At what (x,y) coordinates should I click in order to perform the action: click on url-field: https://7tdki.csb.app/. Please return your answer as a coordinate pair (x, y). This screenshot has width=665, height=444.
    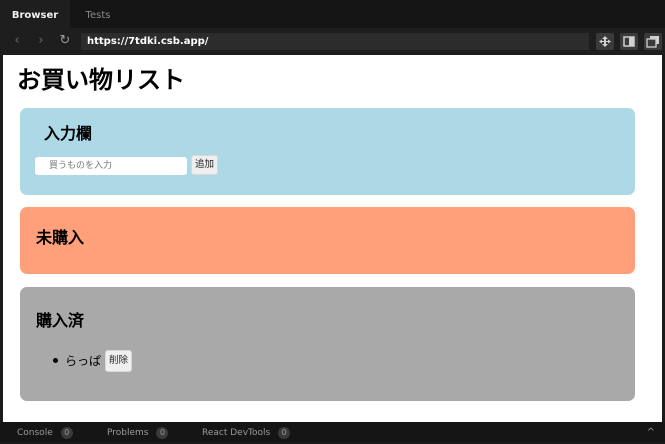
    Looking at the image, I should click on (335, 41).